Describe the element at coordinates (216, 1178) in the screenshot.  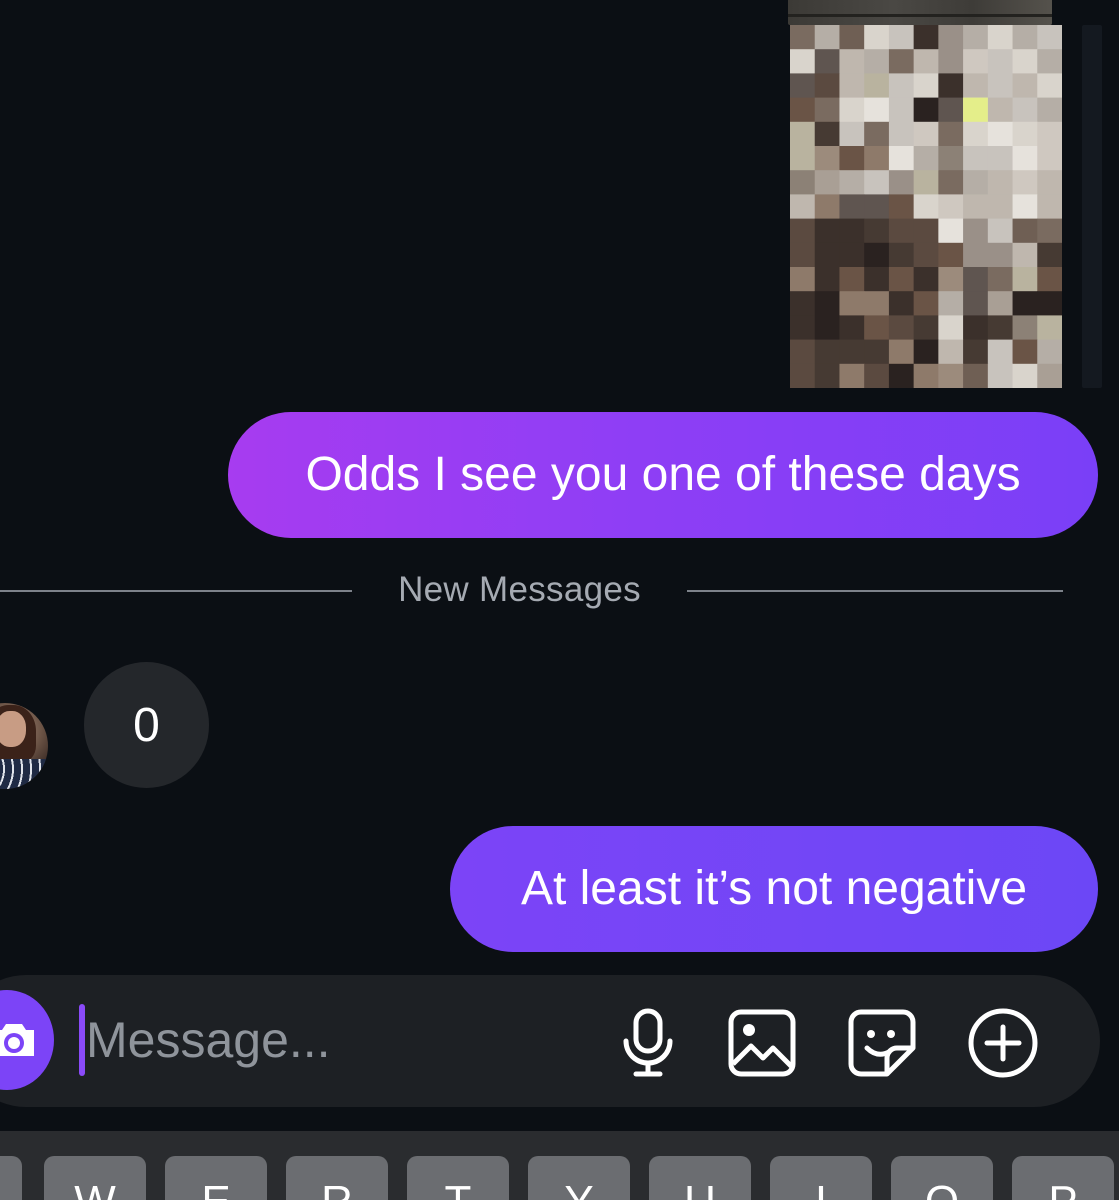
I see `key-e: E` at that location.